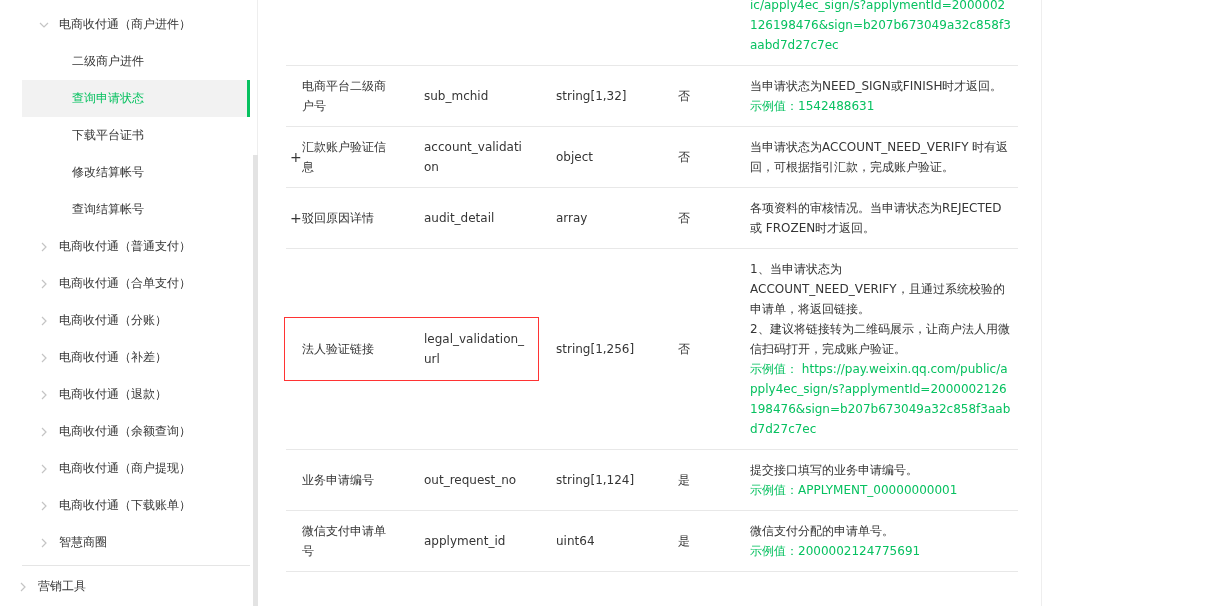 The width and height of the screenshot is (1226, 606). What do you see at coordinates (836, 551) in the screenshot?
I see `example-value: 示例值：2000002124775691` at bounding box center [836, 551].